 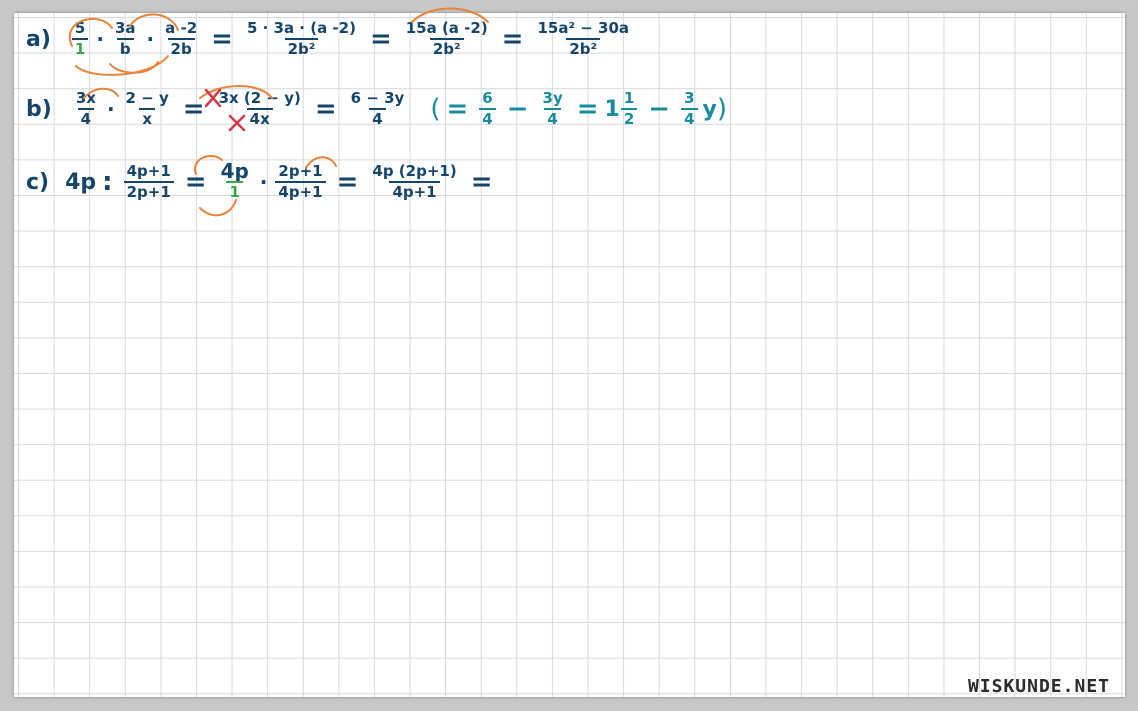 What do you see at coordinates (107, 182) in the screenshot?
I see `divide-colon: :` at bounding box center [107, 182].